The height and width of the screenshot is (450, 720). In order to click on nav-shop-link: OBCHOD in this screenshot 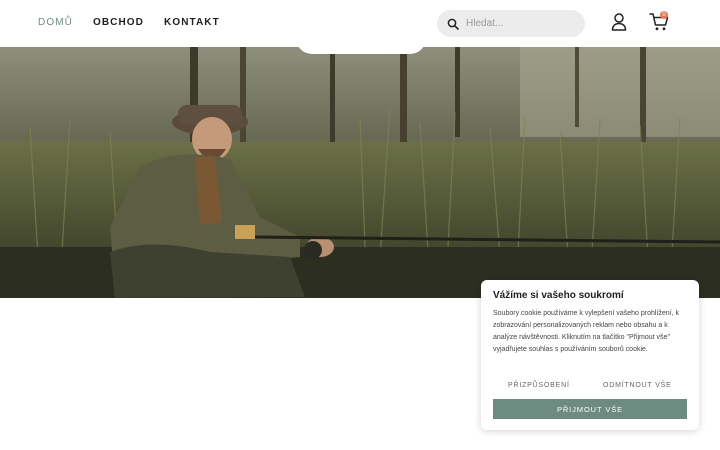, I will do `click(118, 22)`.